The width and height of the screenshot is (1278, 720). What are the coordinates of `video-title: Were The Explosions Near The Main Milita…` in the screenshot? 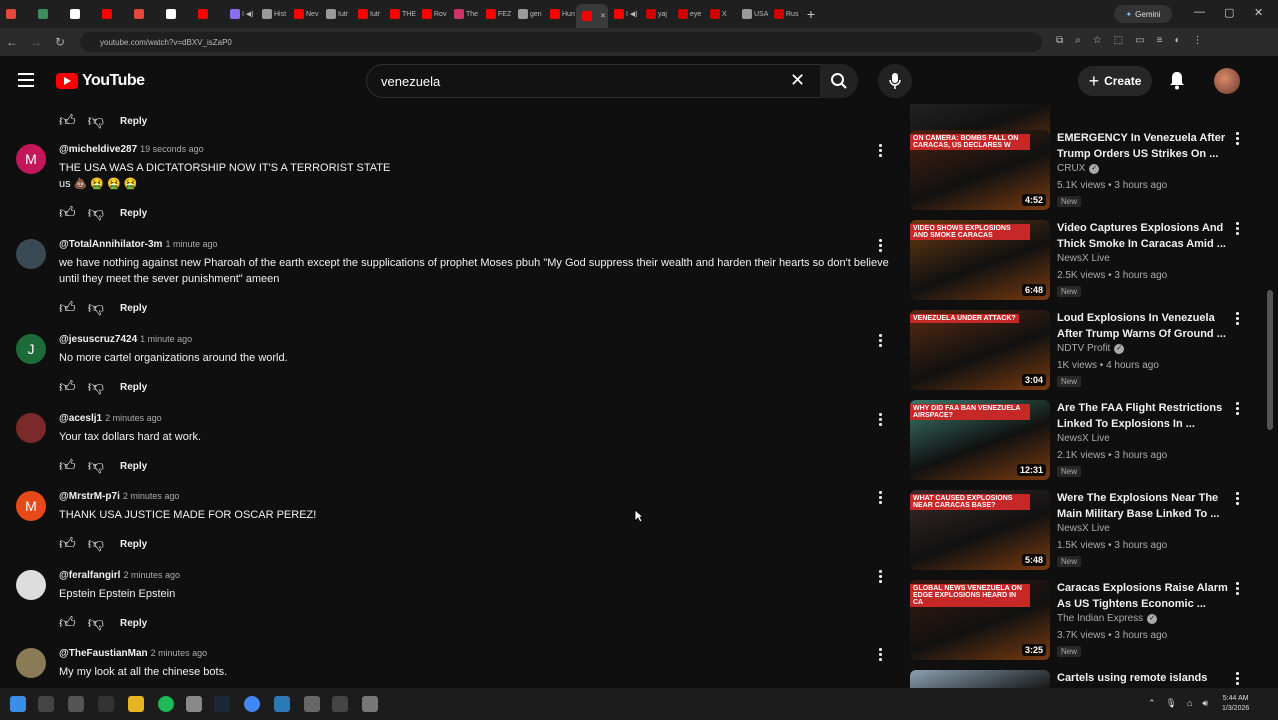 It's located at (1143, 506).